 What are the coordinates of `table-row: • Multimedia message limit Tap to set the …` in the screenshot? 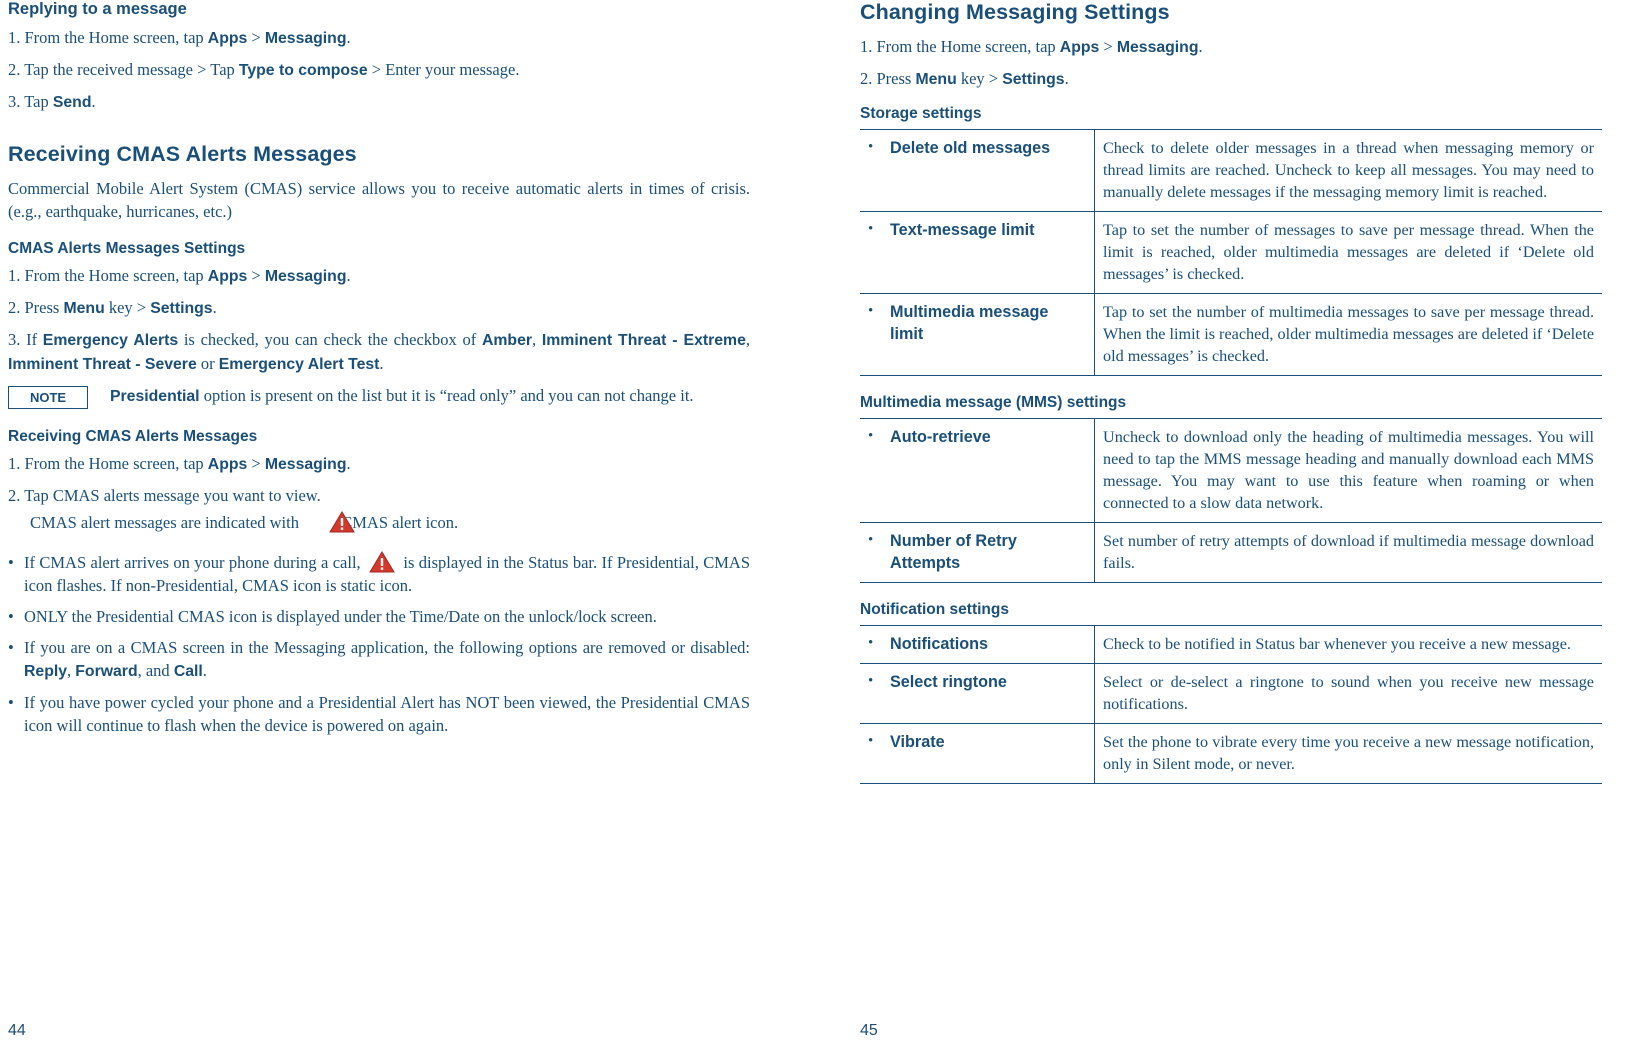 It's located at (1231, 334).